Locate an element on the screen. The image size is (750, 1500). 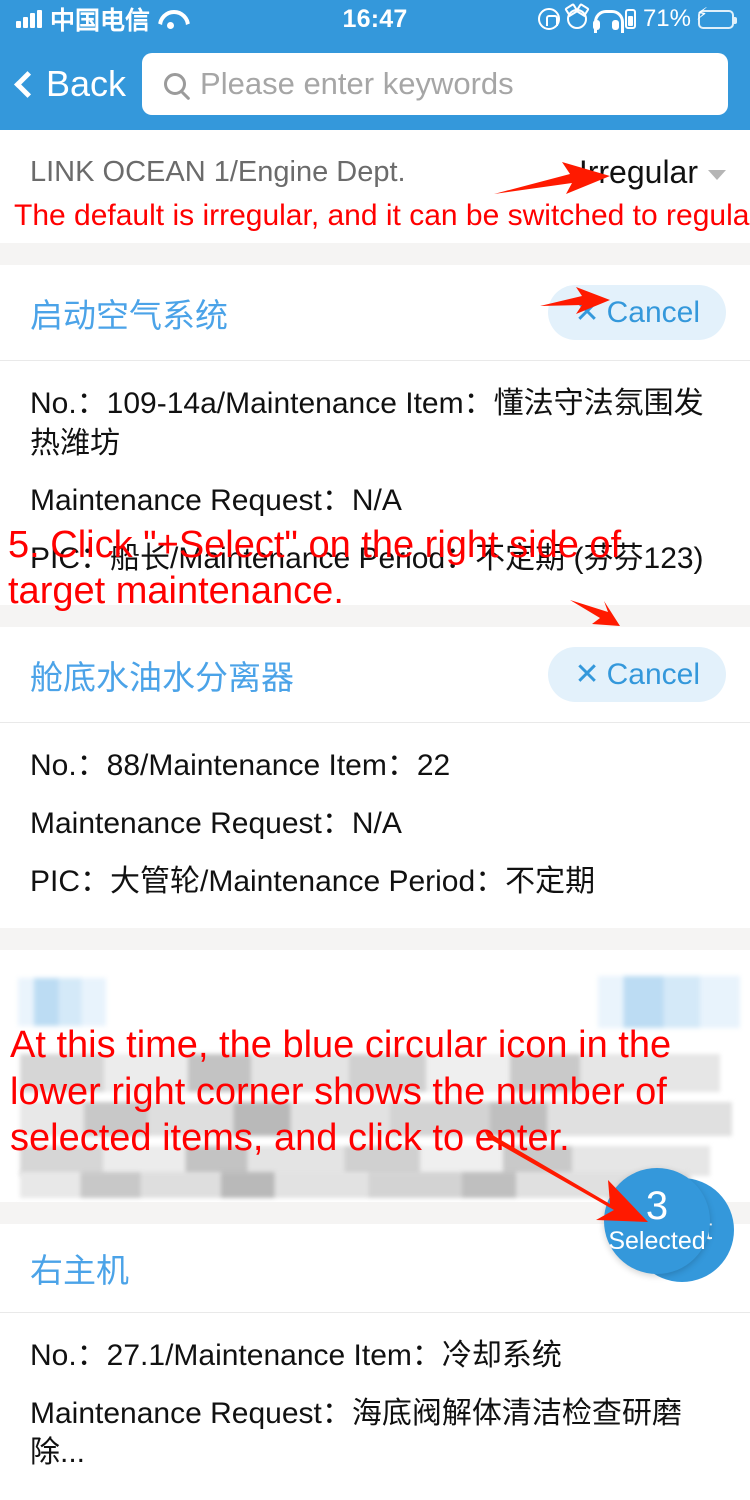
status-bar-right: 71% ⚡ is located at coordinates (637, 19).